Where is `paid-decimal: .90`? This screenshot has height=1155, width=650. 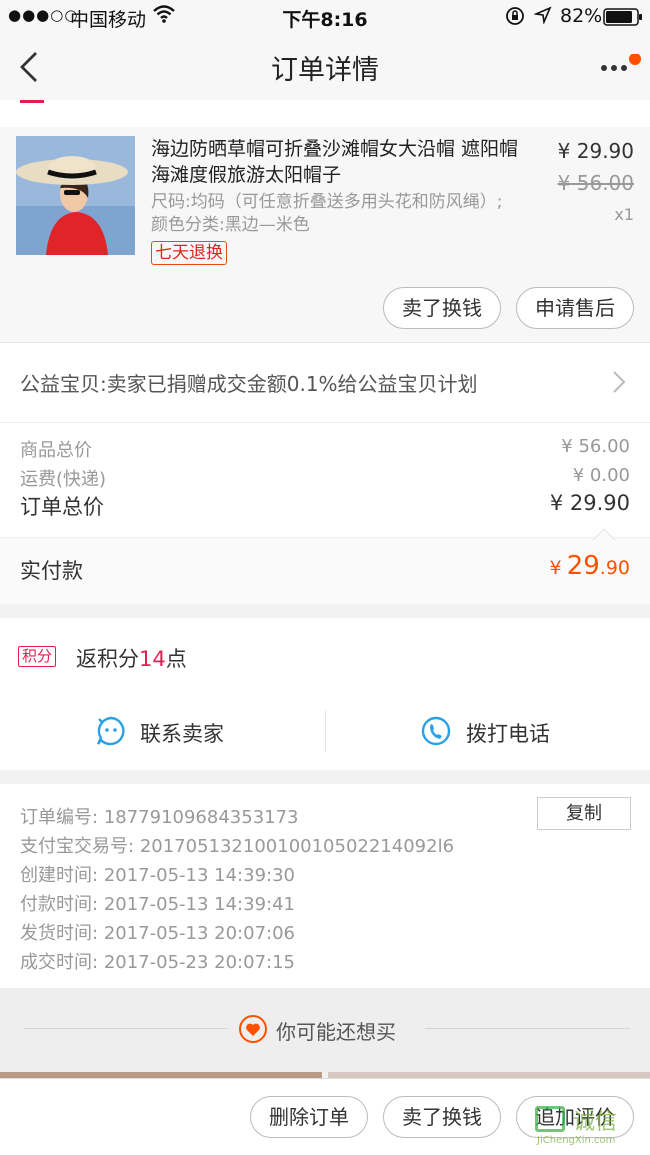
paid-decimal: .90 is located at coordinates (614, 568).